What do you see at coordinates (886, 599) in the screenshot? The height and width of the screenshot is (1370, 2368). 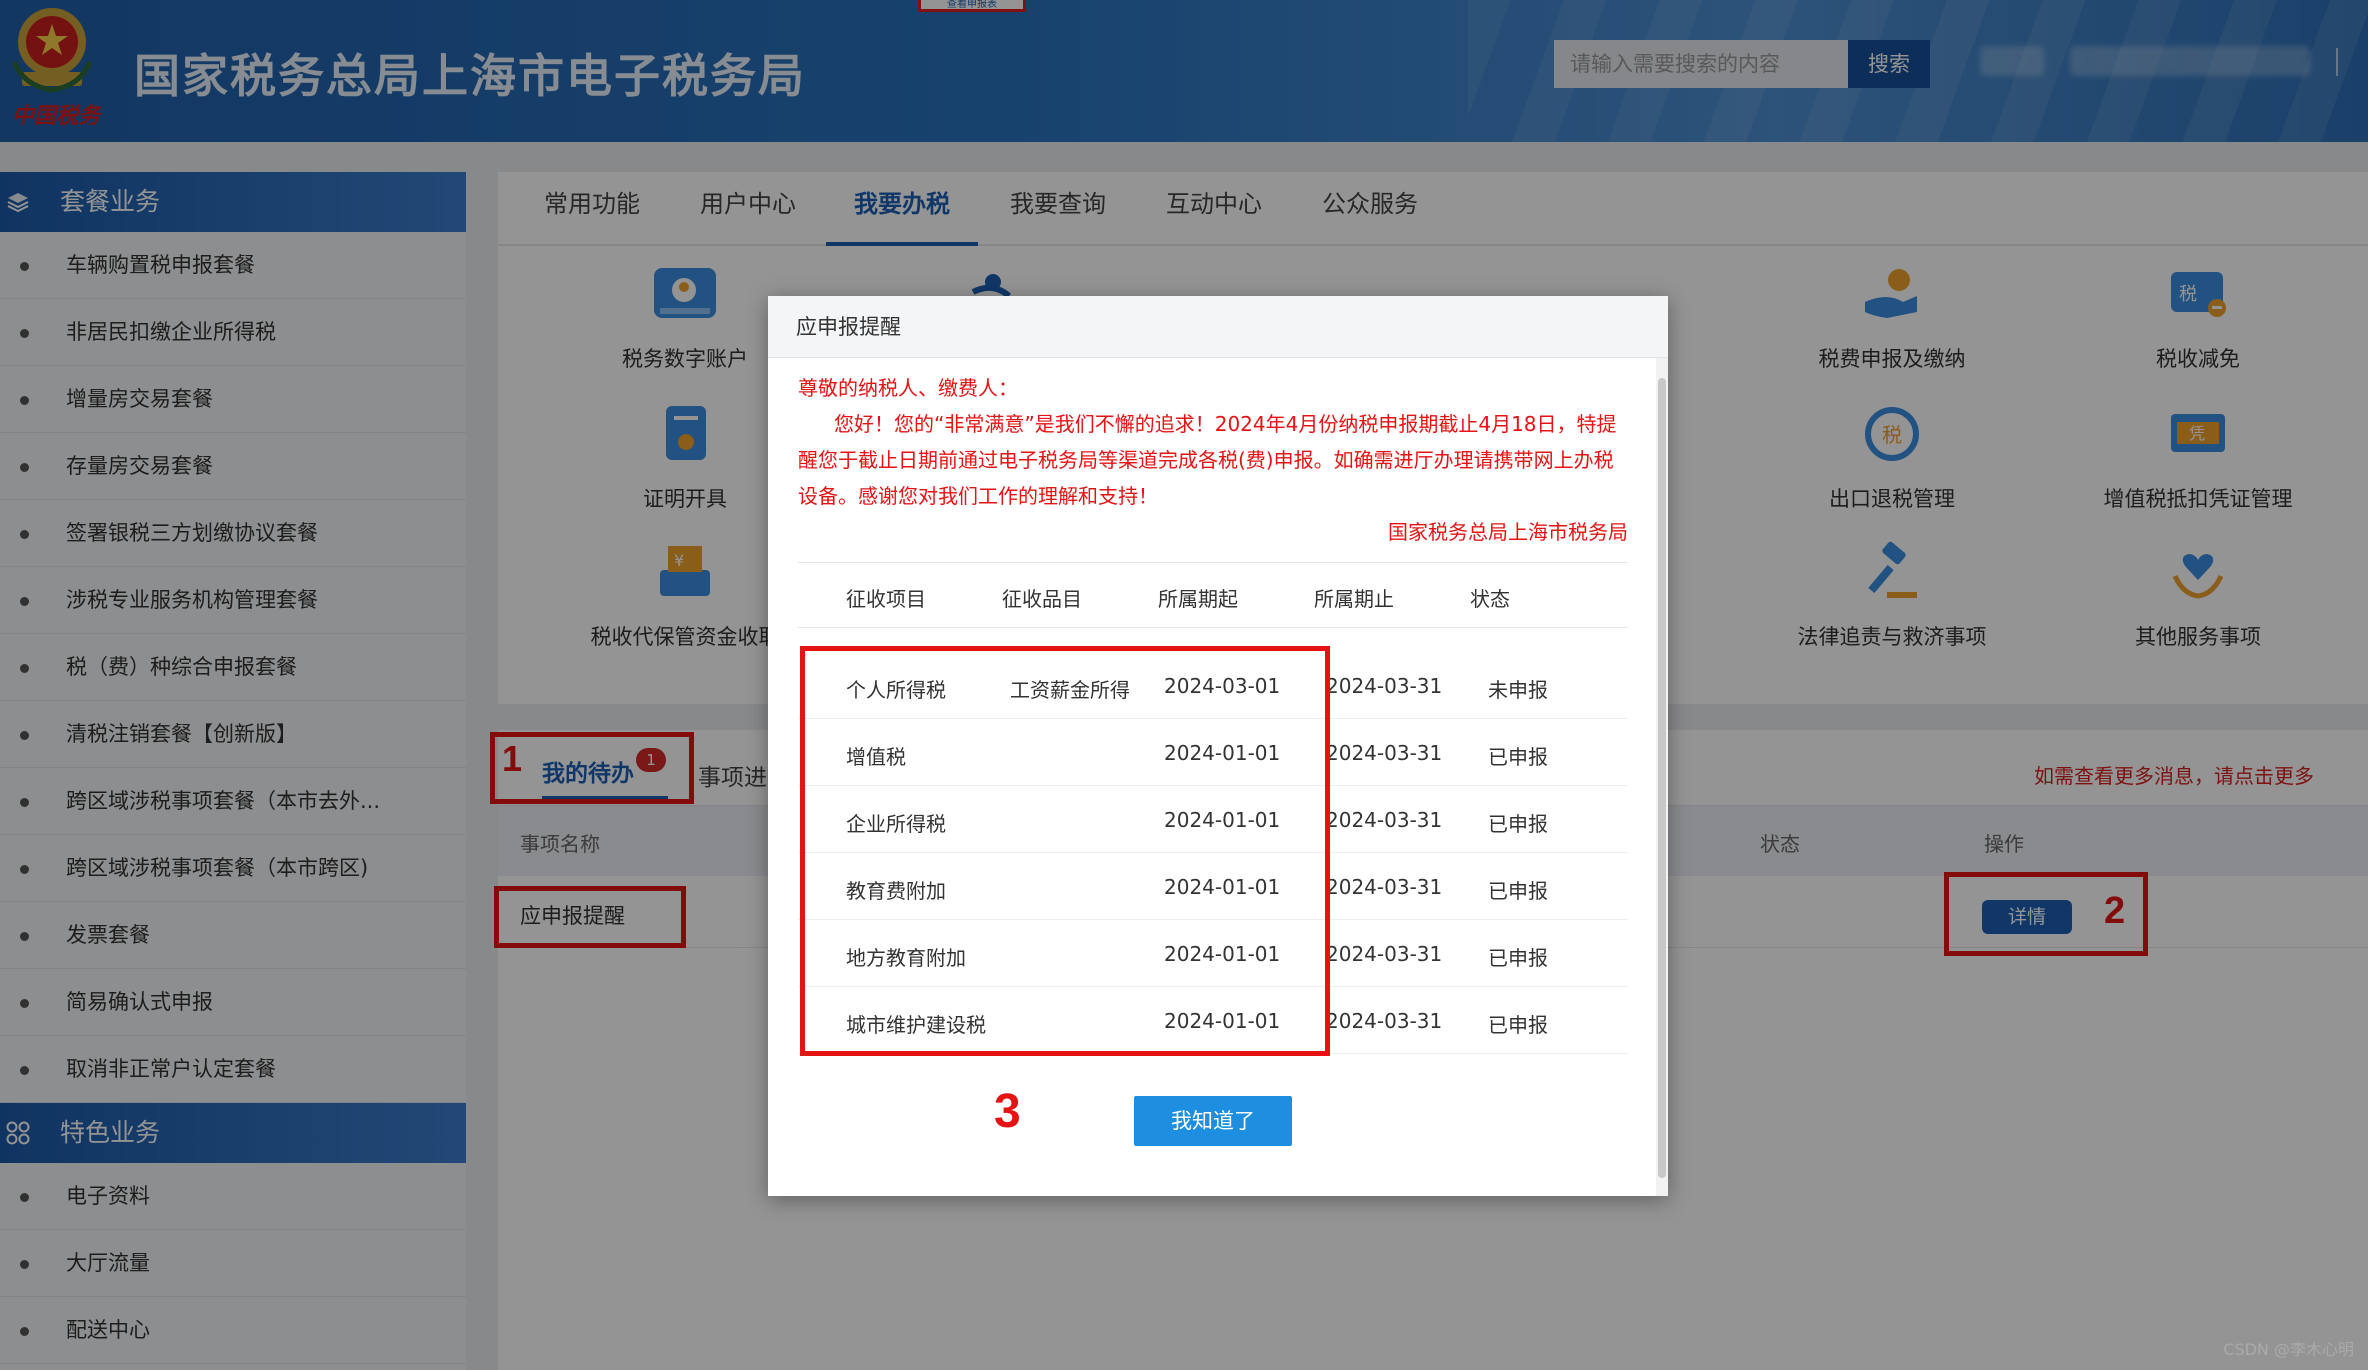 I see `col-levy-item: 征收项目` at bounding box center [886, 599].